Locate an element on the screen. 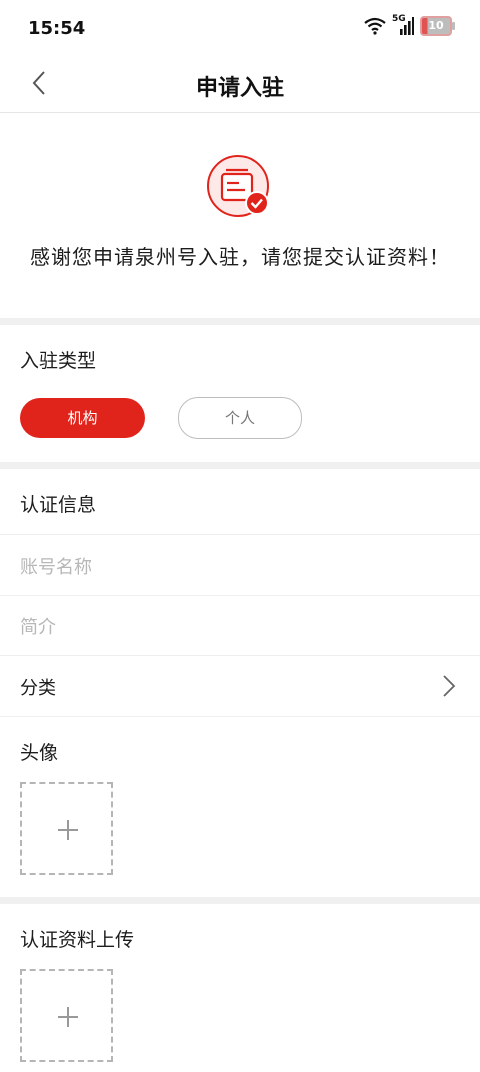 The image size is (480, 1072). avatar-label: 头像 is located at coordinates (39, 753).